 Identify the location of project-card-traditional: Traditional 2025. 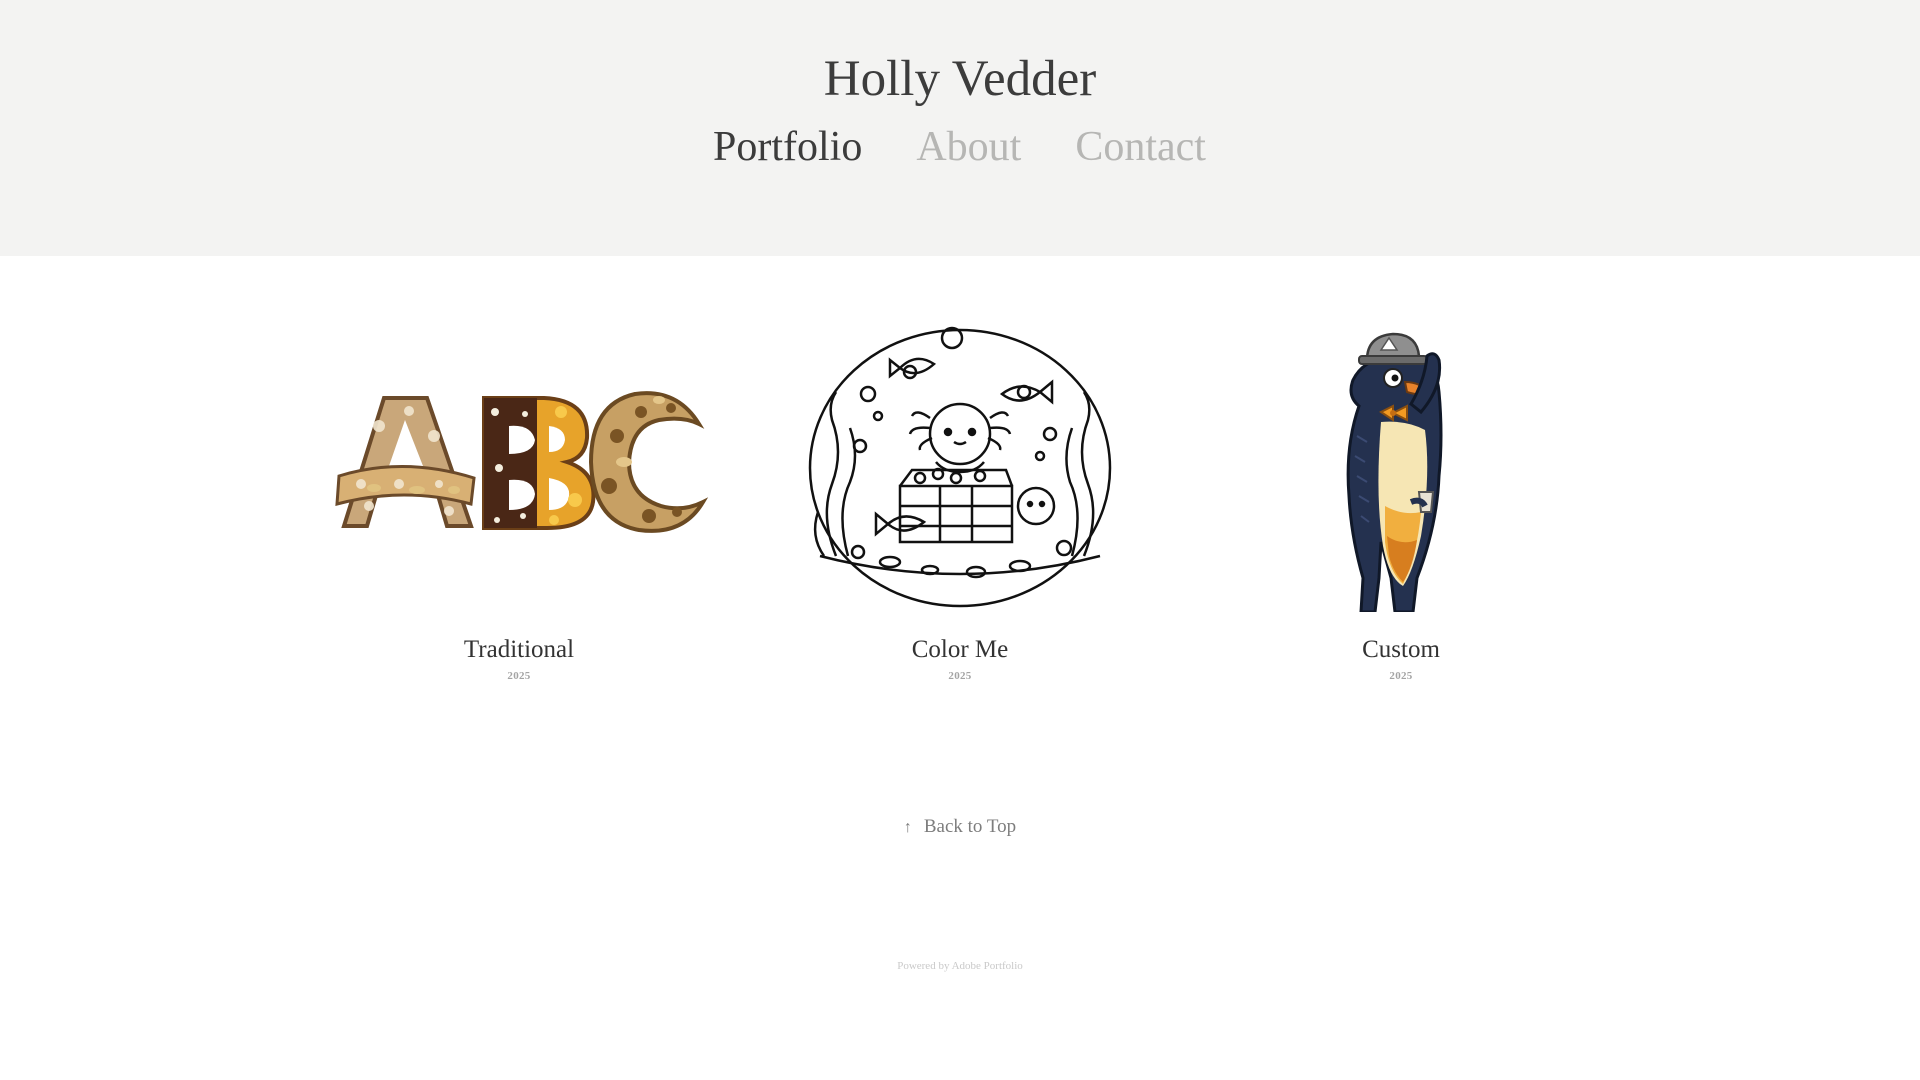
(519, 499).